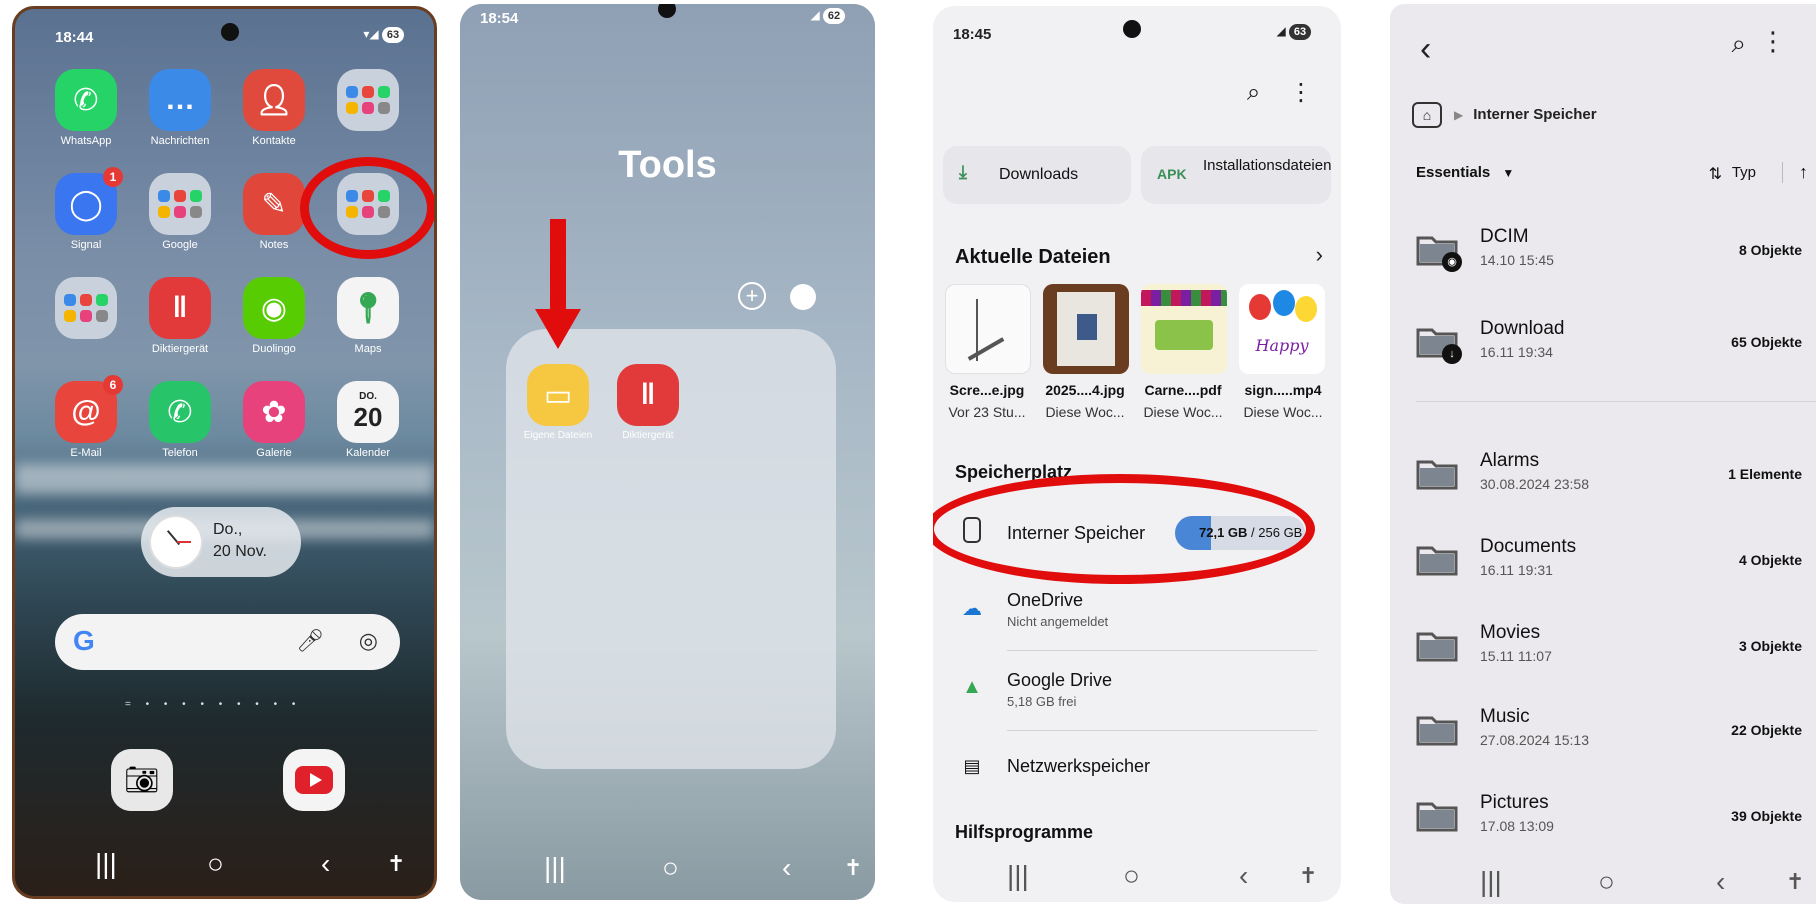 This screenshot has width=1816, height=904. What do you see at coordinates (1086, 329) in the screenshot?
I see `recent-thumb-photo` at bounding box center [1086, 329].